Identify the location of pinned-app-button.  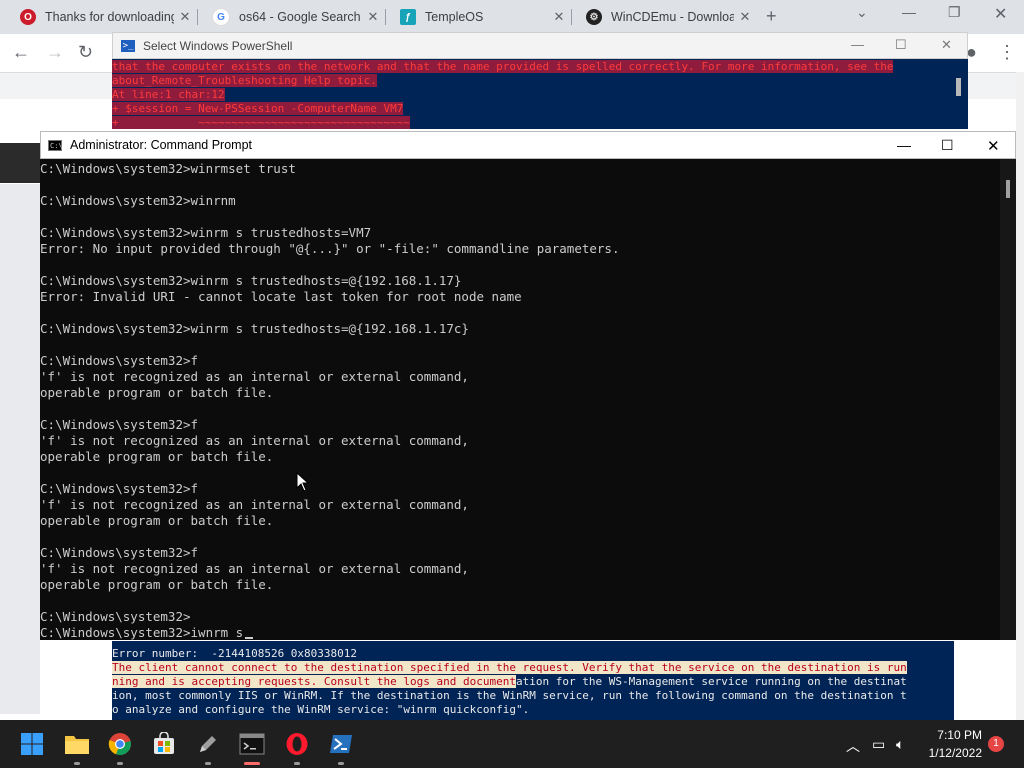
(208, 744).